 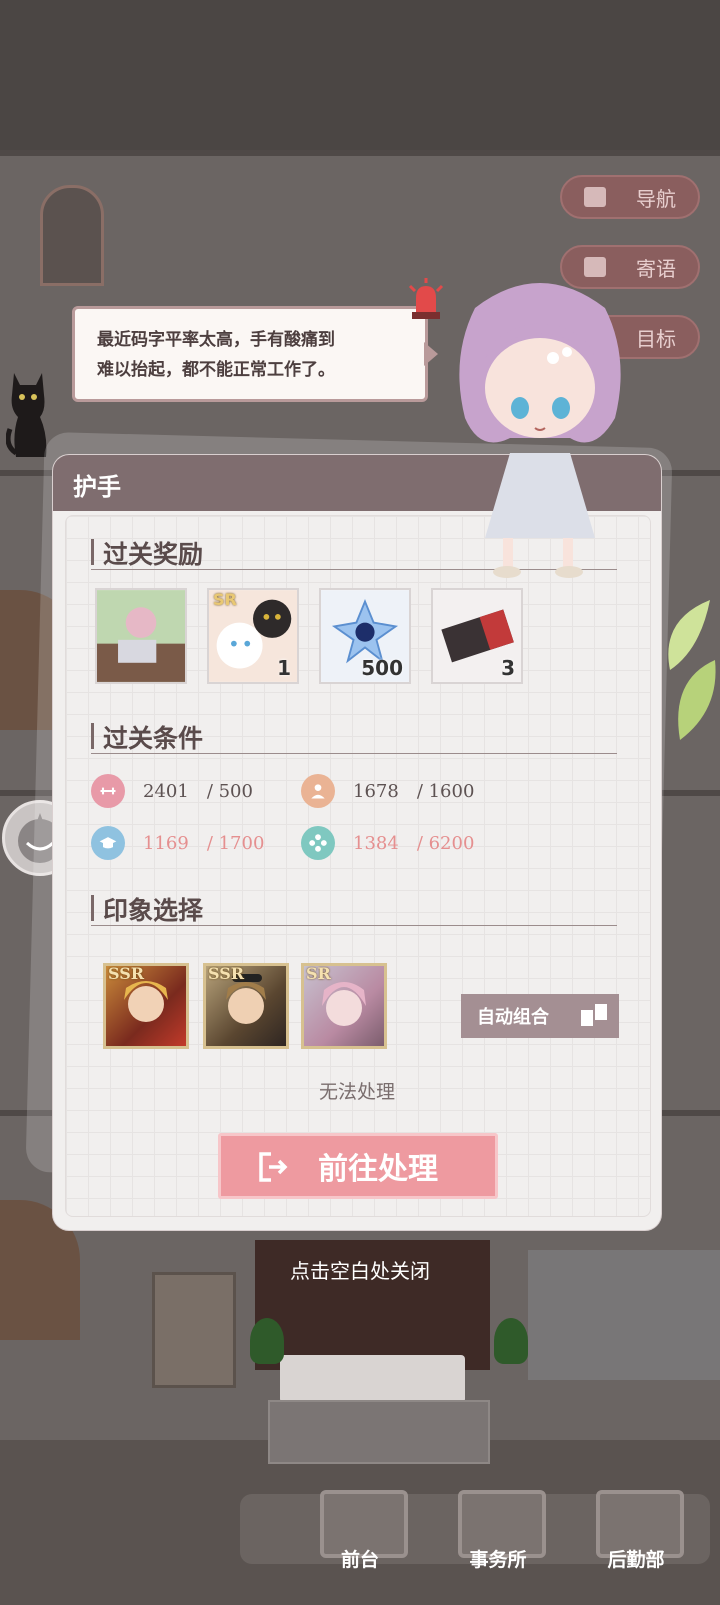 I want to click on condition-charm: 1678 / 1600, so click(x=387, y=791).